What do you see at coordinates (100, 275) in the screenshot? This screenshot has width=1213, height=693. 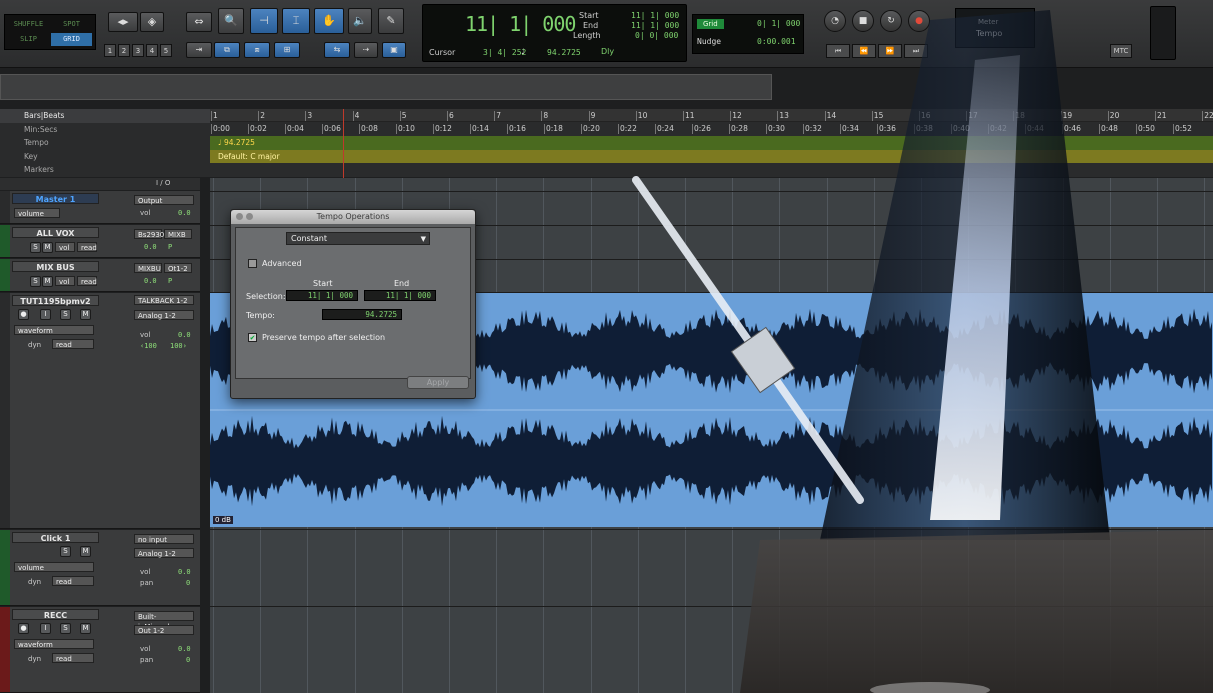 I see `track-mix-bus: MIX BUS S M vol read MIXBU Ot1-2 0.0 P` at bounding box center [100, 275].